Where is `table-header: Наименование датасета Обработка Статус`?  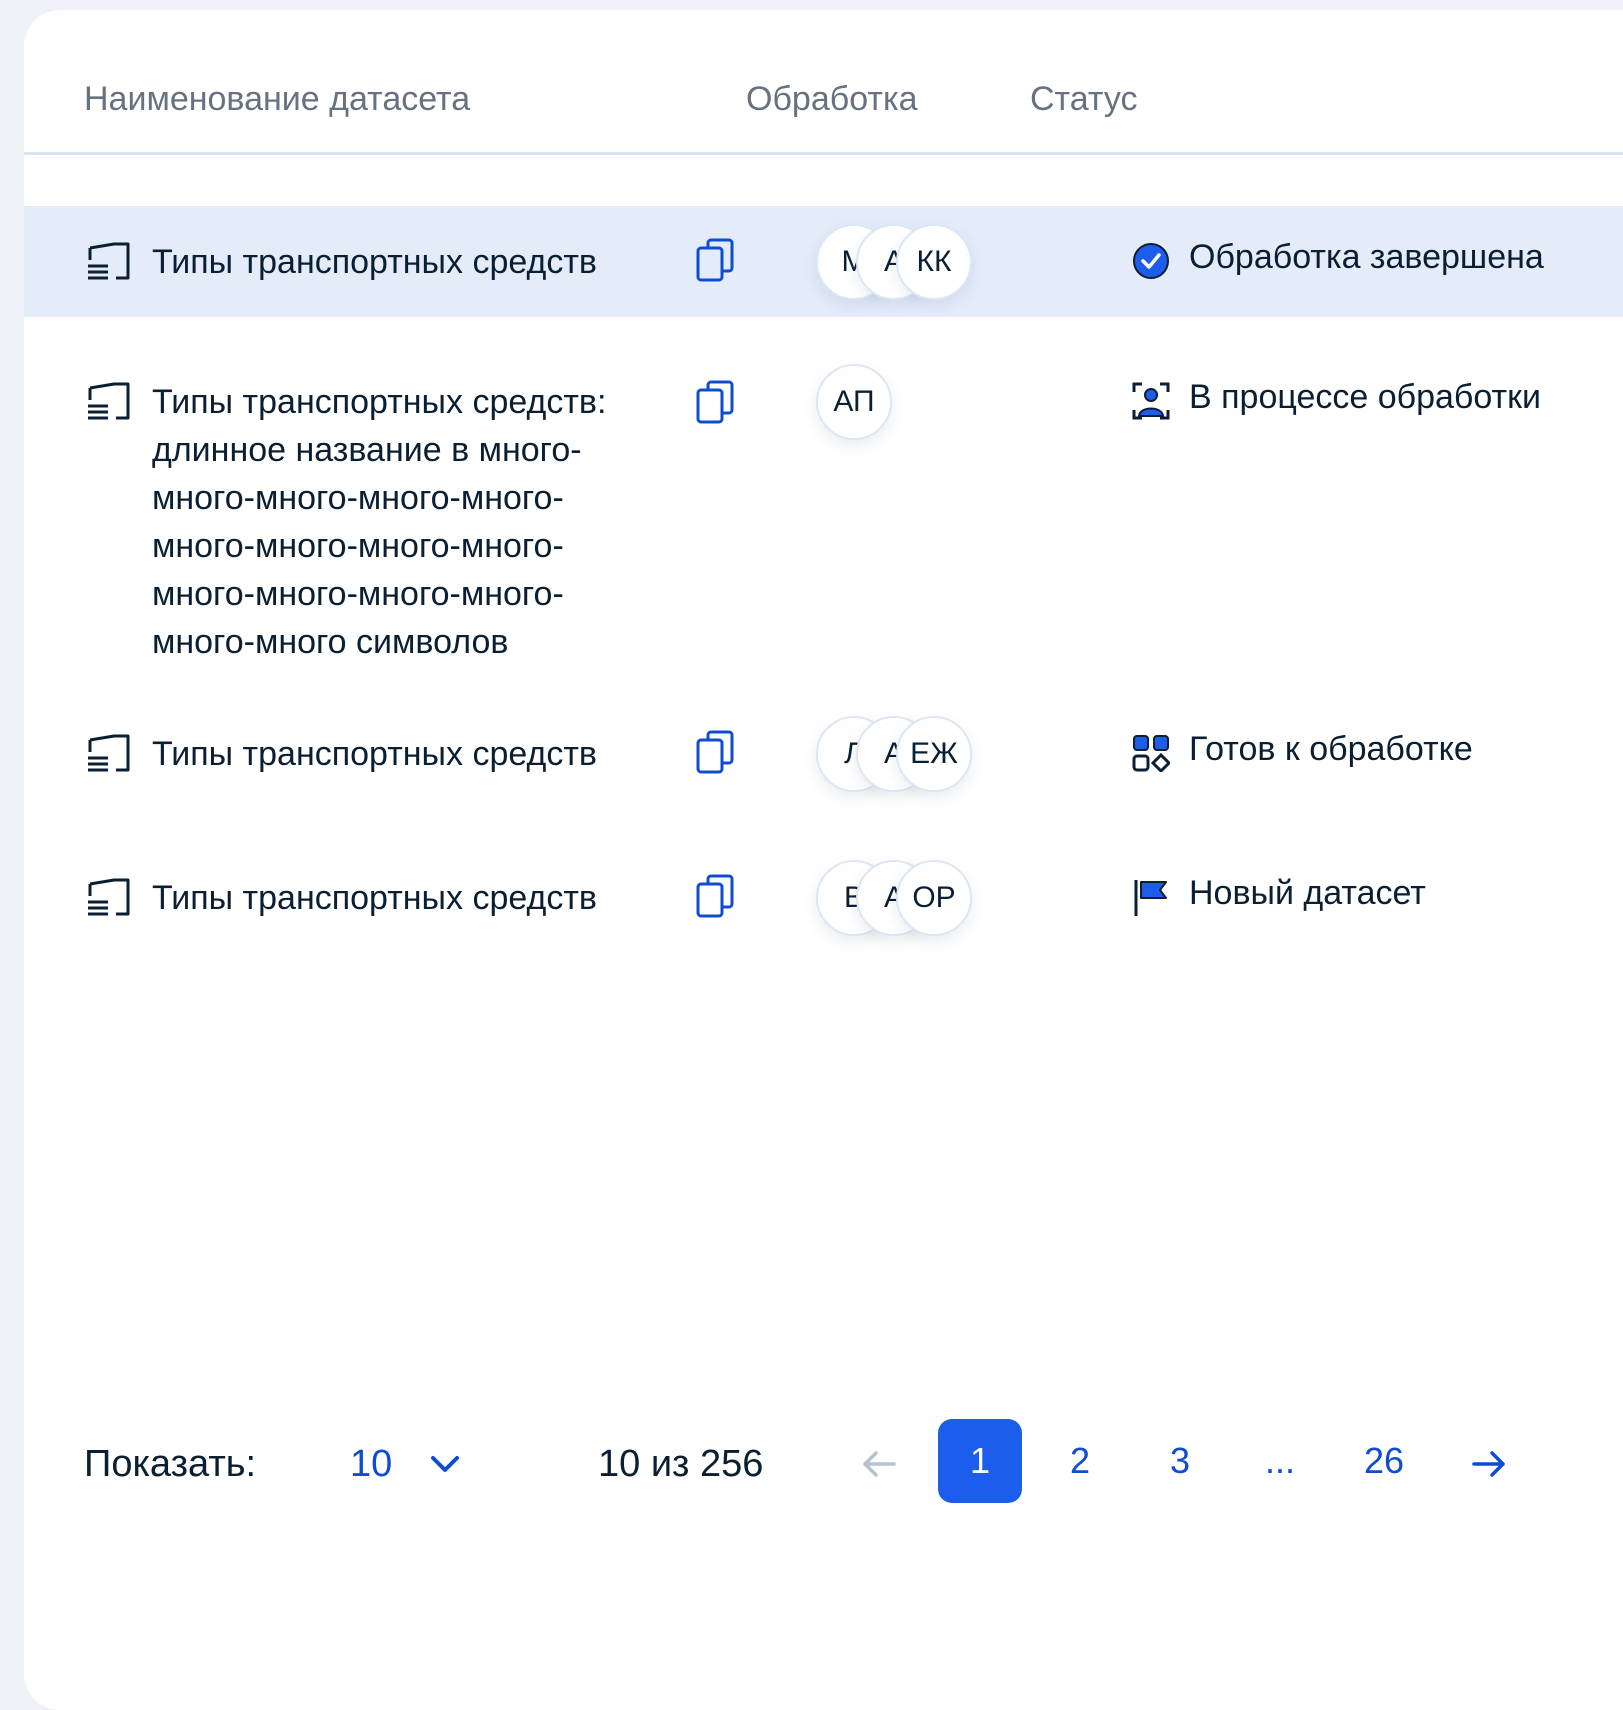
table-header: Наименование датасета Обработка Статус is located at coordinates (823, 82).